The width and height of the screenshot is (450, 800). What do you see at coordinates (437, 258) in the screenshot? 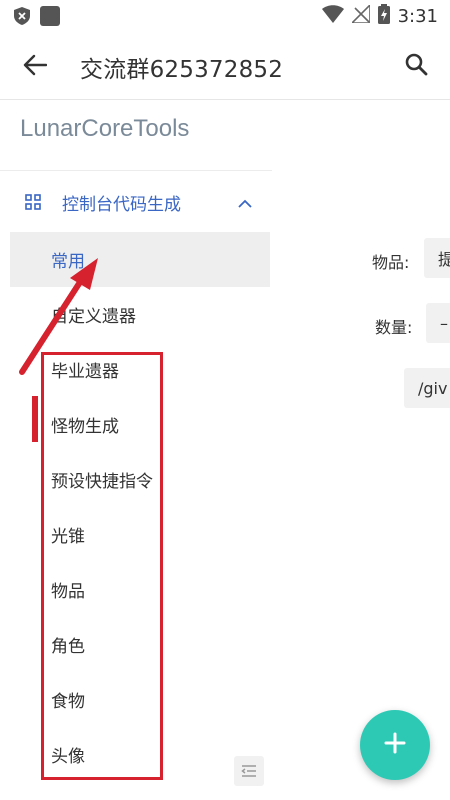
I see `item-select: 提` at bounding box center [437, 258].